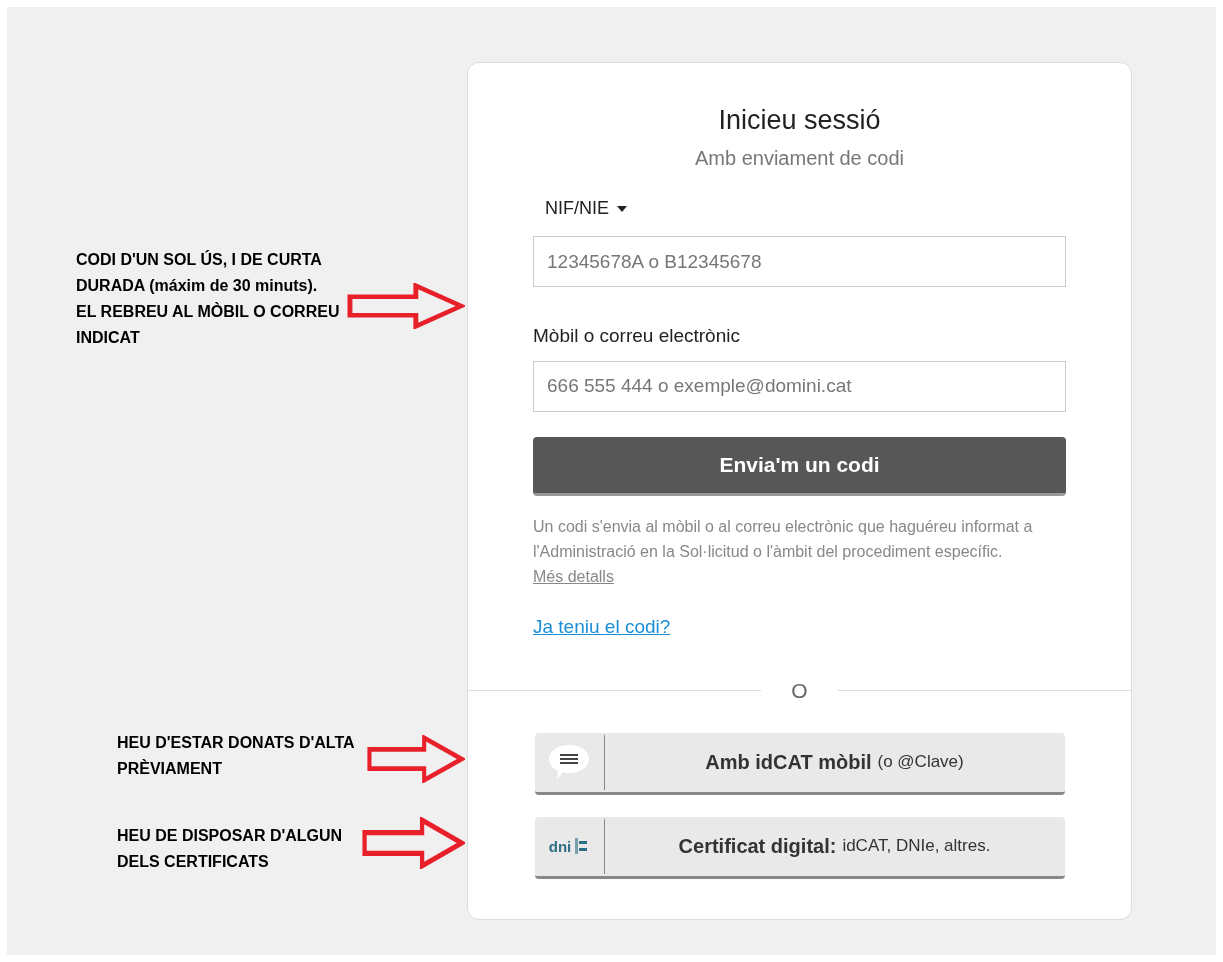 The height and width of the screenshot is (962, 1223). What do you see at coordinates (799, 158) in the screenshot?
I see `login-subtitle: Amb enviament de codi` at bounding box center [799, 158].